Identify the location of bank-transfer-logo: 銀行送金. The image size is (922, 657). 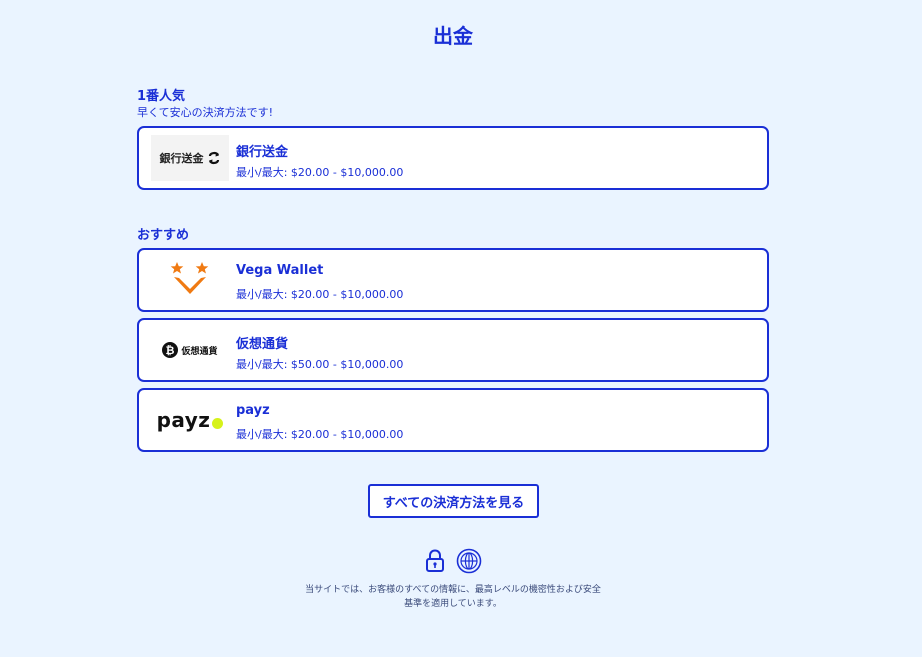
(190, 158).